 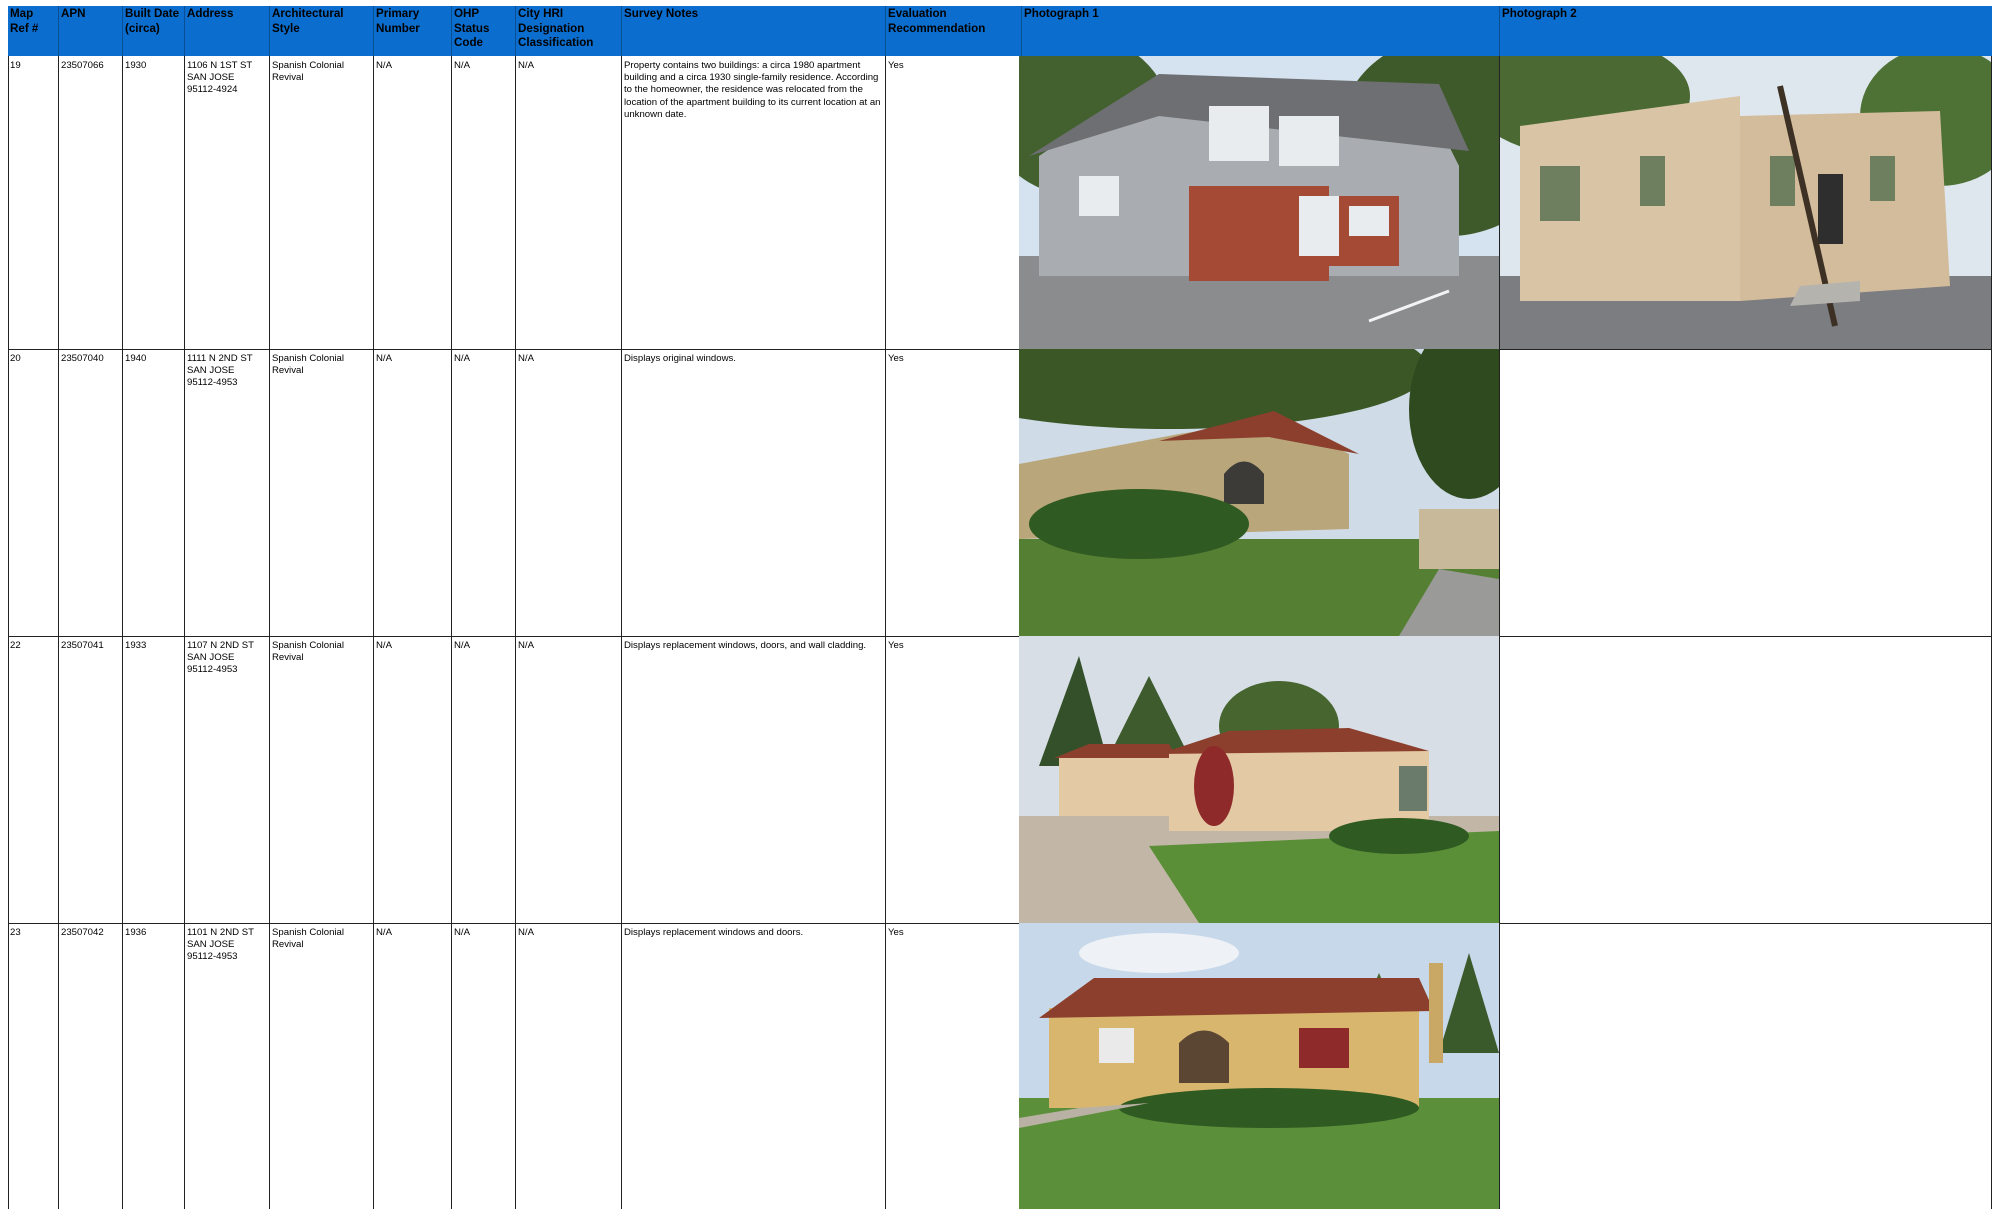 I want to click on stucco-residence-image, so click(x=1746, y=202).